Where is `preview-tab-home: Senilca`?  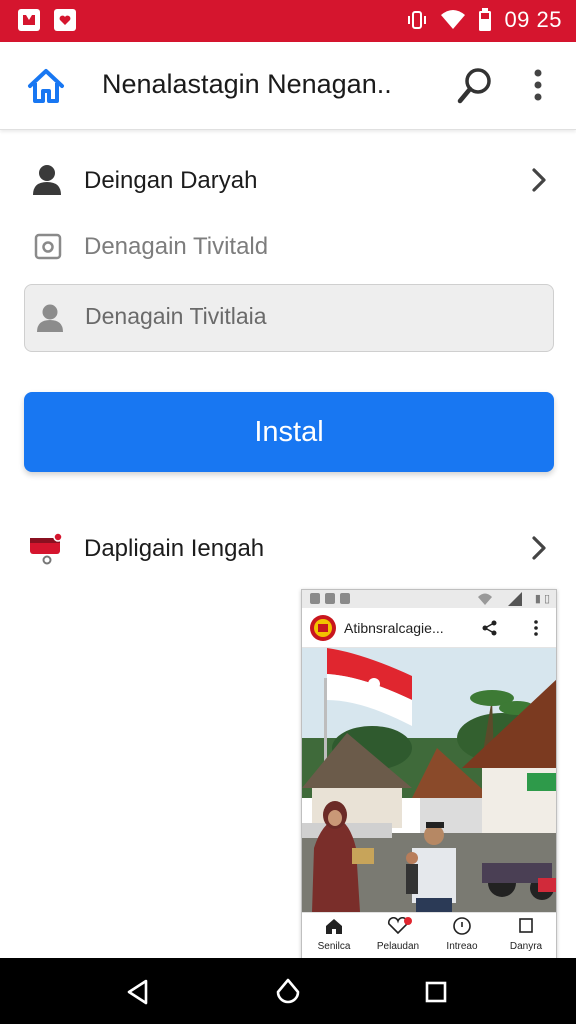 preview-tab-home: Senilca is located at coordinates (334, 934).